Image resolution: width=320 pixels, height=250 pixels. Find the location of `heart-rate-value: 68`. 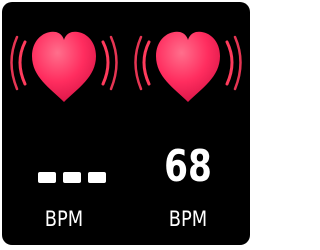

heart-rate-value: 68 is located at coordinates (188, 166).